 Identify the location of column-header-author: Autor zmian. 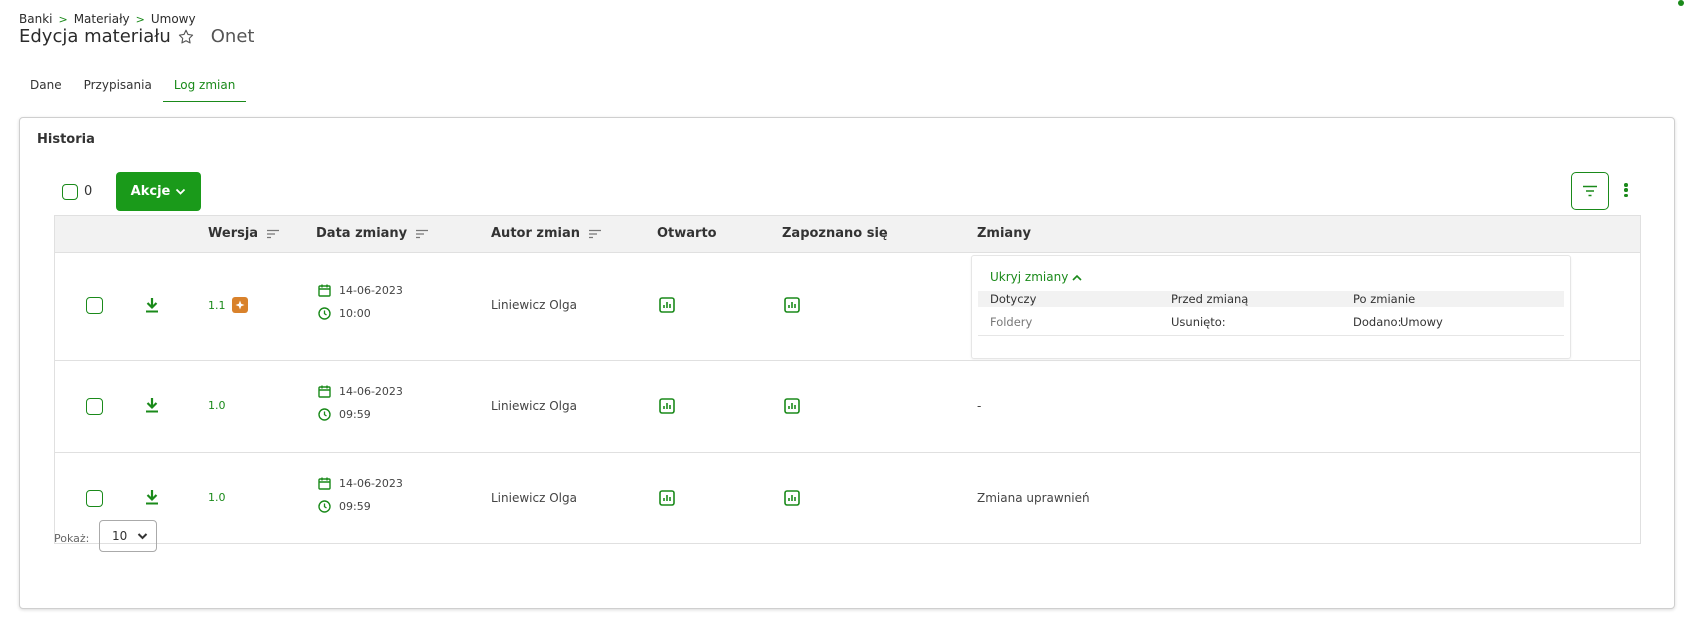
(546, 233).